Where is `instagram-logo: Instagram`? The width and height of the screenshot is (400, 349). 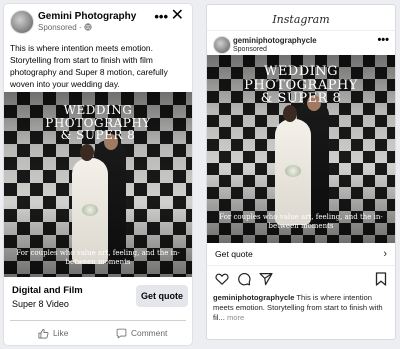 instagram-logo: Instagram is located at coordinates (301, 19).